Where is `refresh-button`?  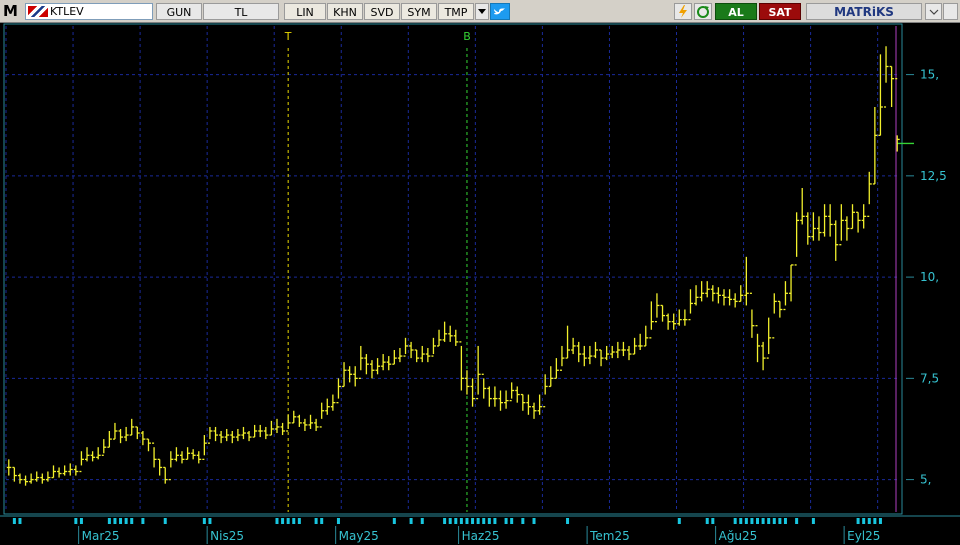 refresh-button is located at coordinates (703, 11).